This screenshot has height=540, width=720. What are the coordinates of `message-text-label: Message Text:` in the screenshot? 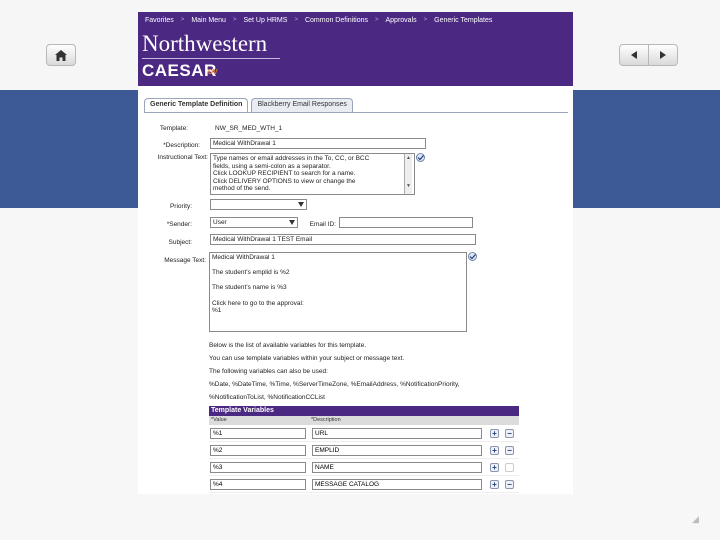 It's located at (185, 260).